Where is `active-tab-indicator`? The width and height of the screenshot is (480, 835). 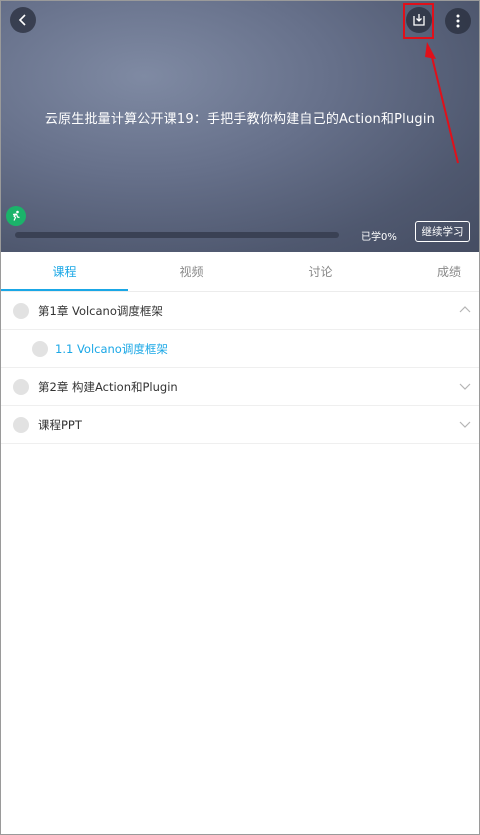
active-tab-indicator is located at coordinates (64, 290).